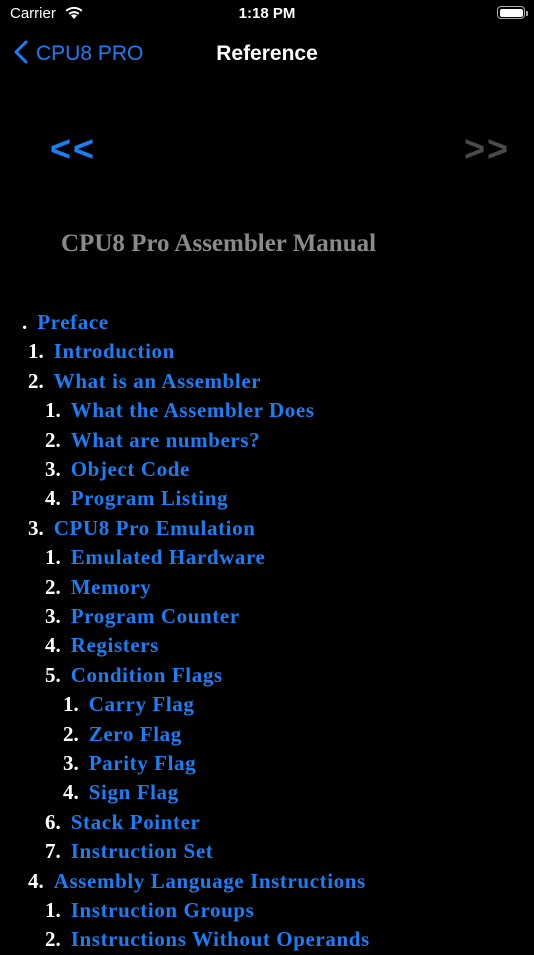 Image resolution: width=534 pixels, height=955 pixels. I want to click on navigation-bar: CPU8 PRO Reference, so click(267, 54).